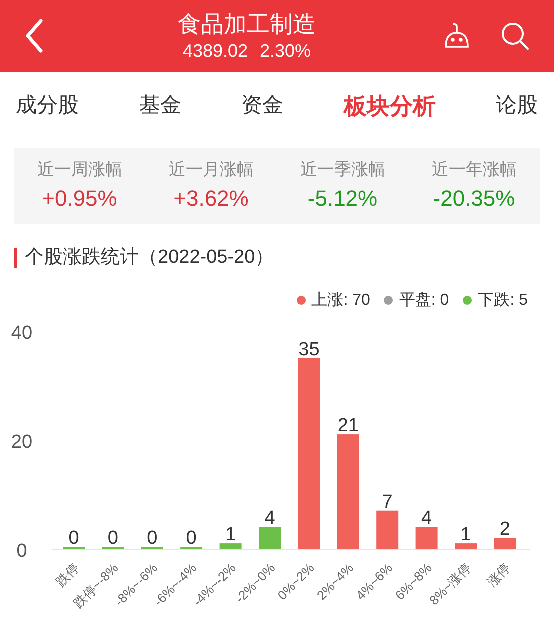  I want to click on bar-value-label: 7, so click(387, 501).